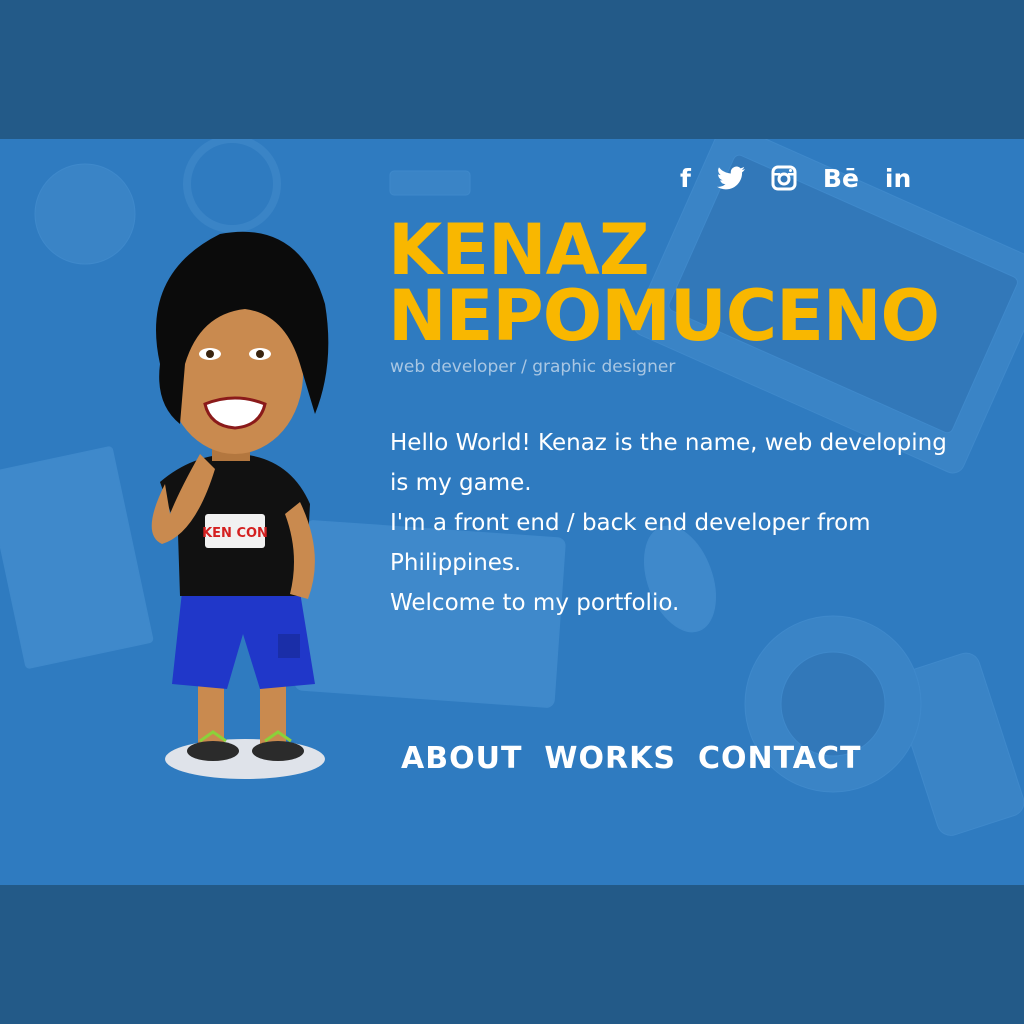 The width and height of the screenshot is (1024, 1024). I want to click on behance-icon: Bē, so click(841, 178).